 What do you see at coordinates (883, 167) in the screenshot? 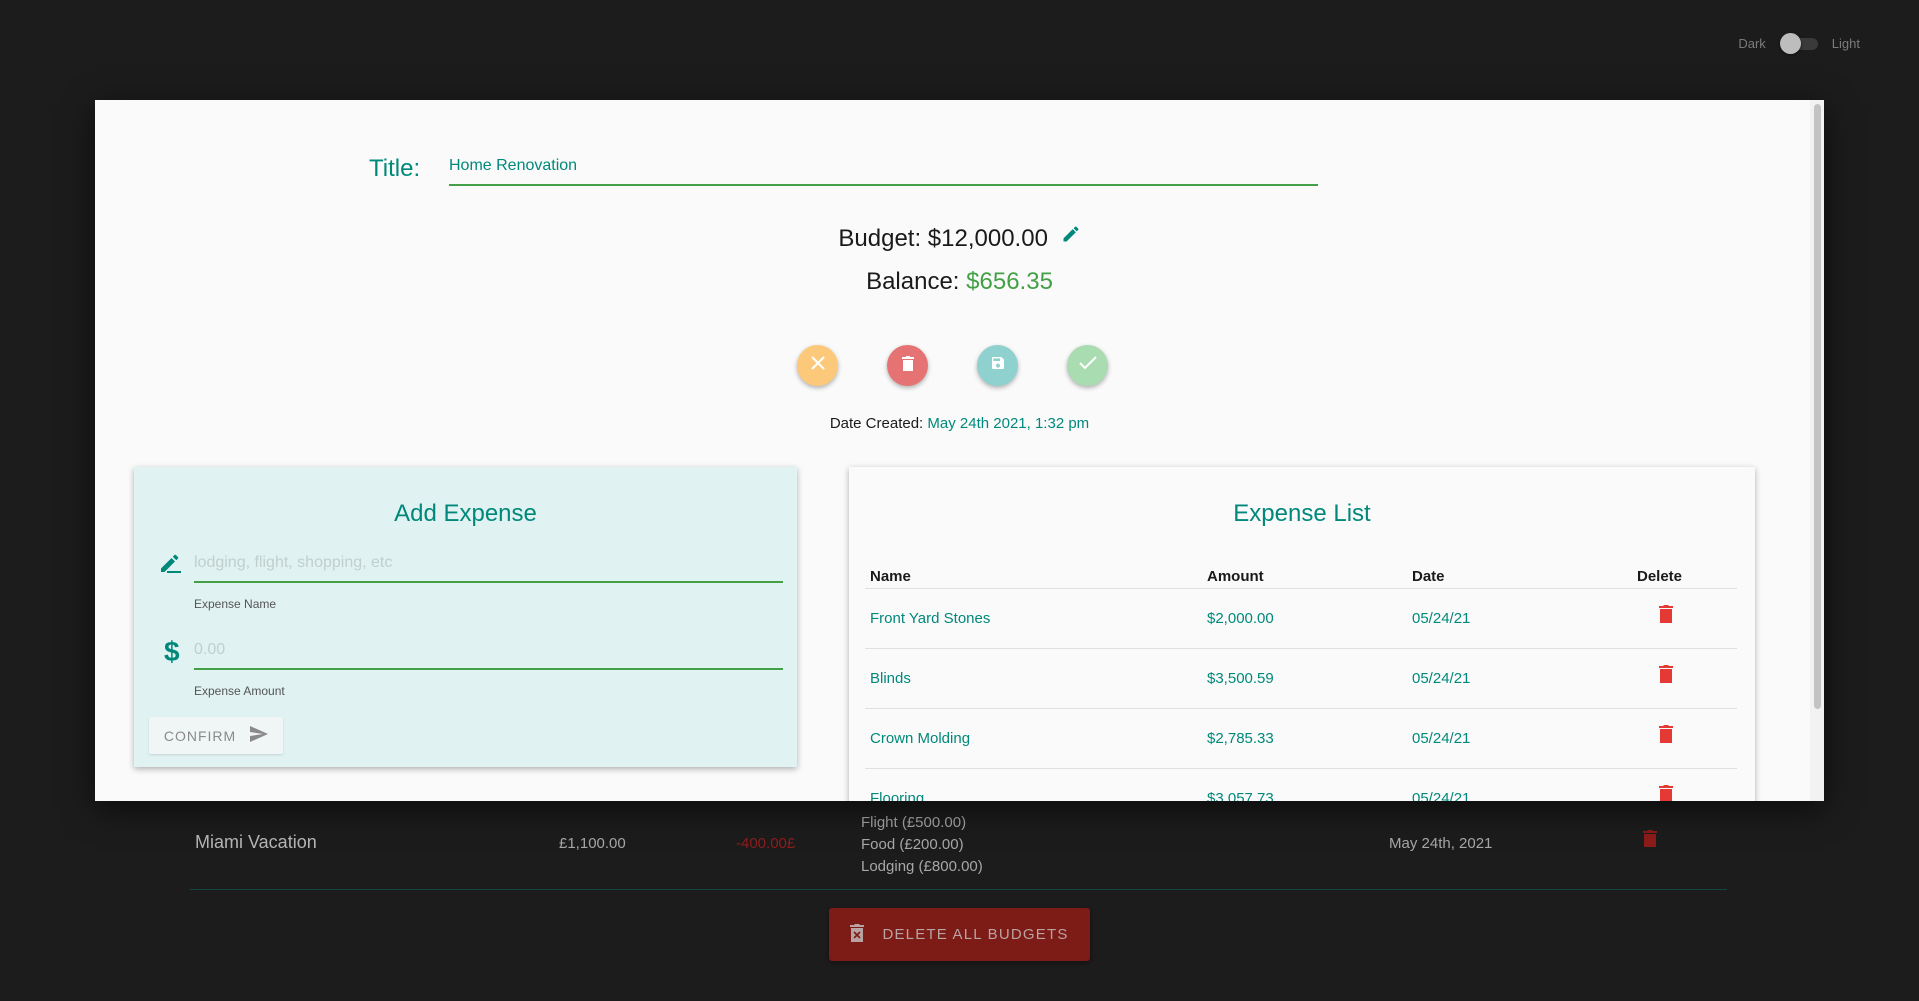
I see `title-input` at bounding box center [883, 167].